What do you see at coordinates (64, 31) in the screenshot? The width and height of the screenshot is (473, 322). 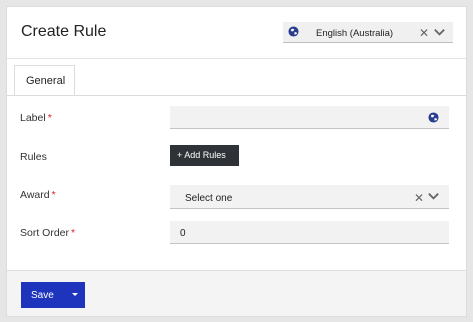 I see `page-title: Create Rule` at bounding box center [64, 31].